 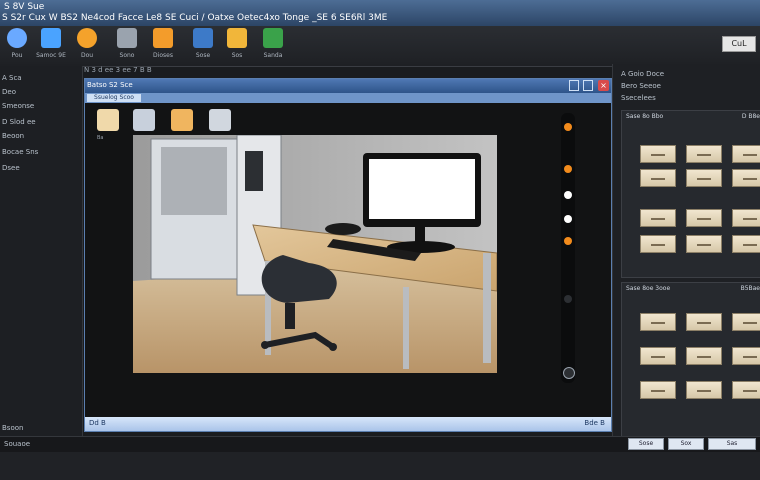 What do you see at coordinates (646, 444) in the screenshot?
I see `status-cell: Sose` at bounding box center [646, 444].